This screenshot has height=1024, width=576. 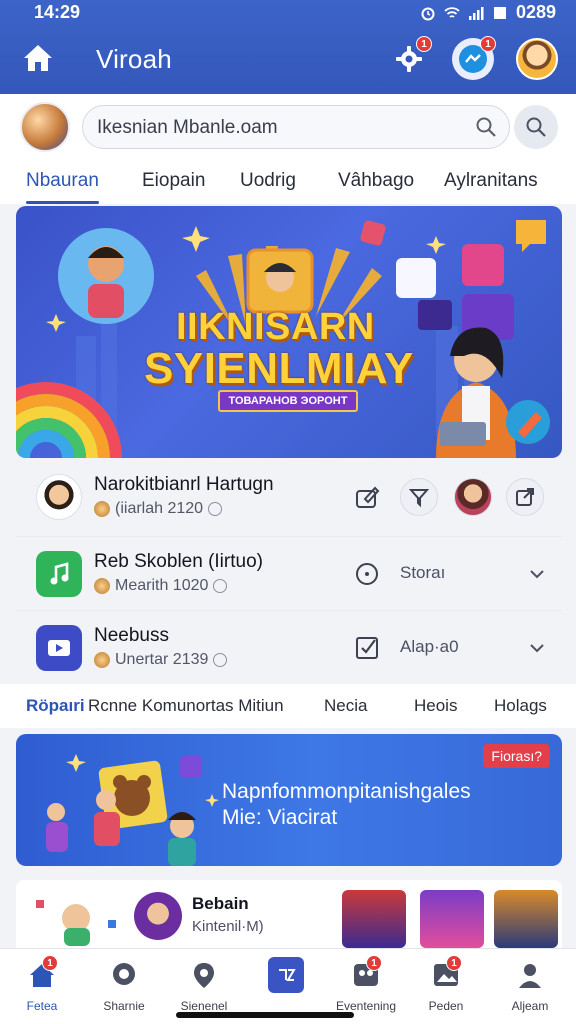 I want to click on alarm-icon, so click(x=428, y=13).